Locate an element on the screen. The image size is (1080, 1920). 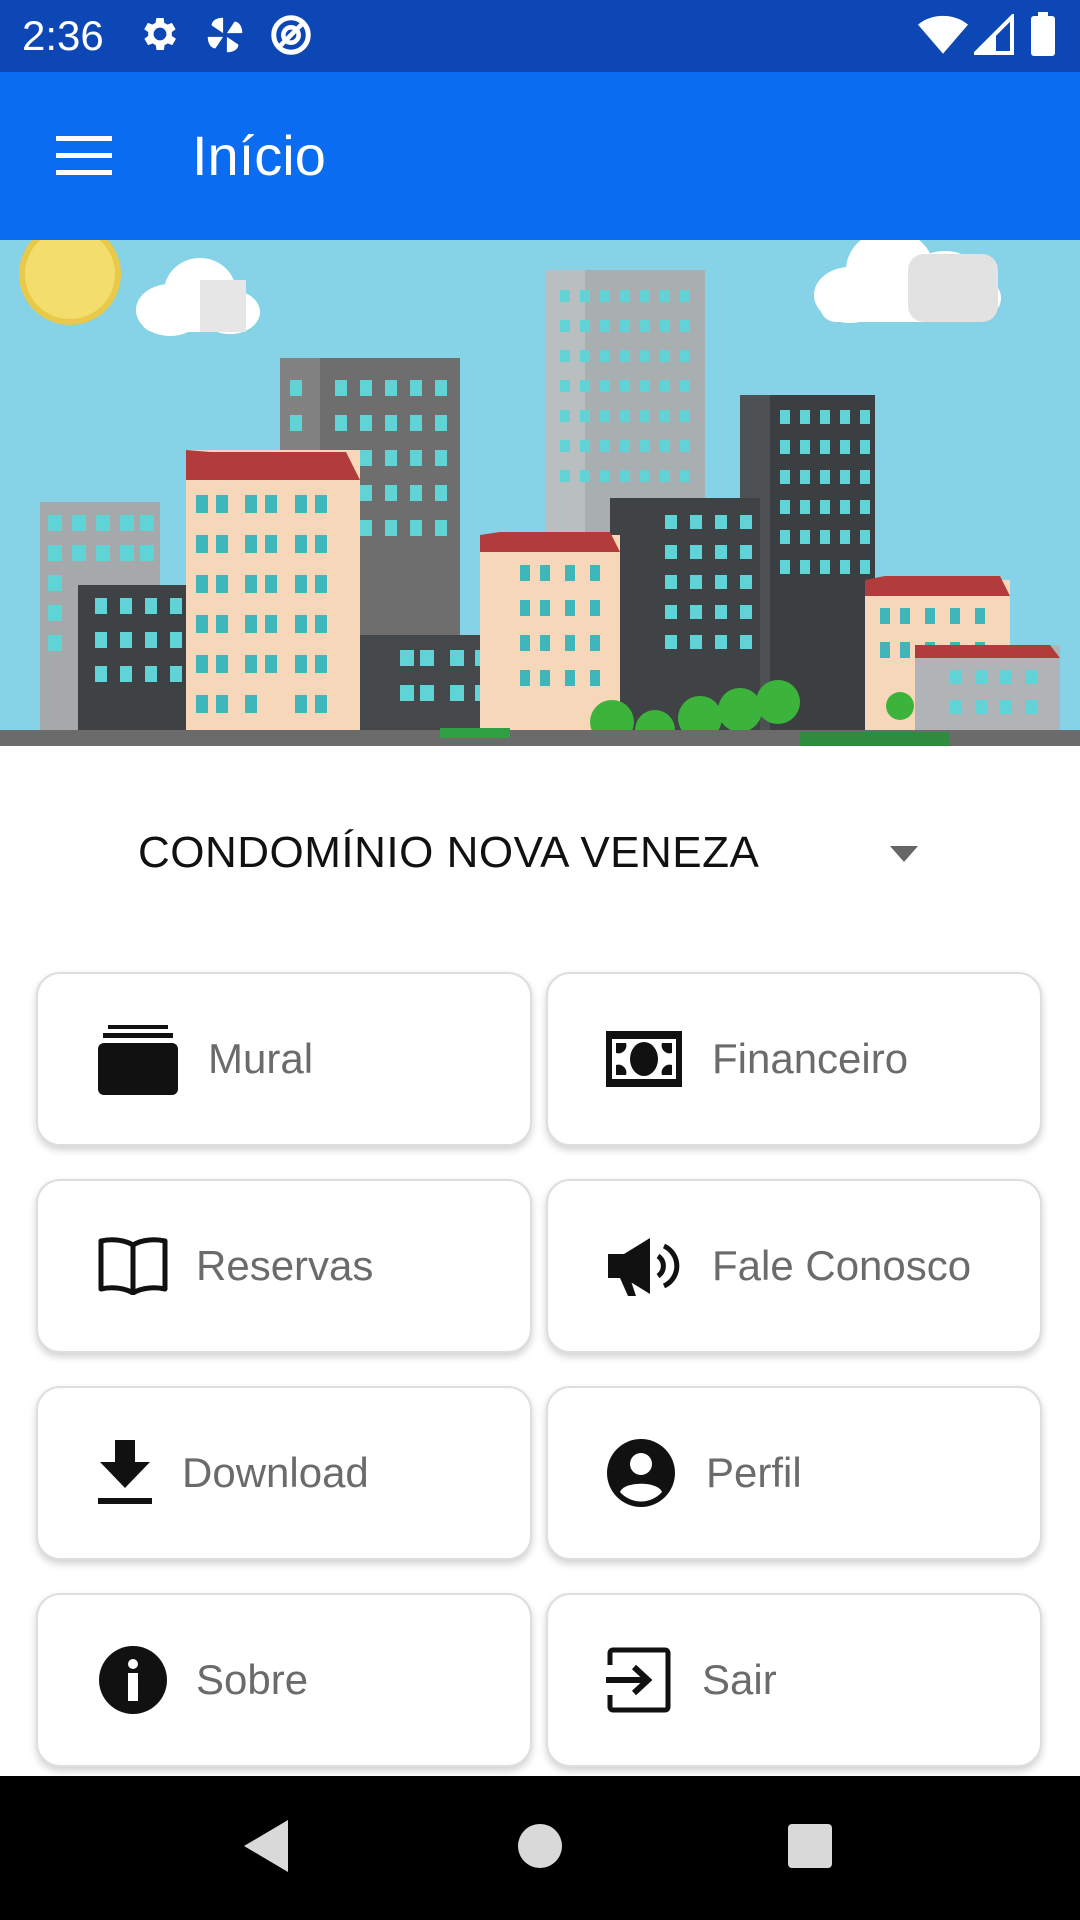
menu-card-sobre: Sobre is located at coordinates (284, 1680).